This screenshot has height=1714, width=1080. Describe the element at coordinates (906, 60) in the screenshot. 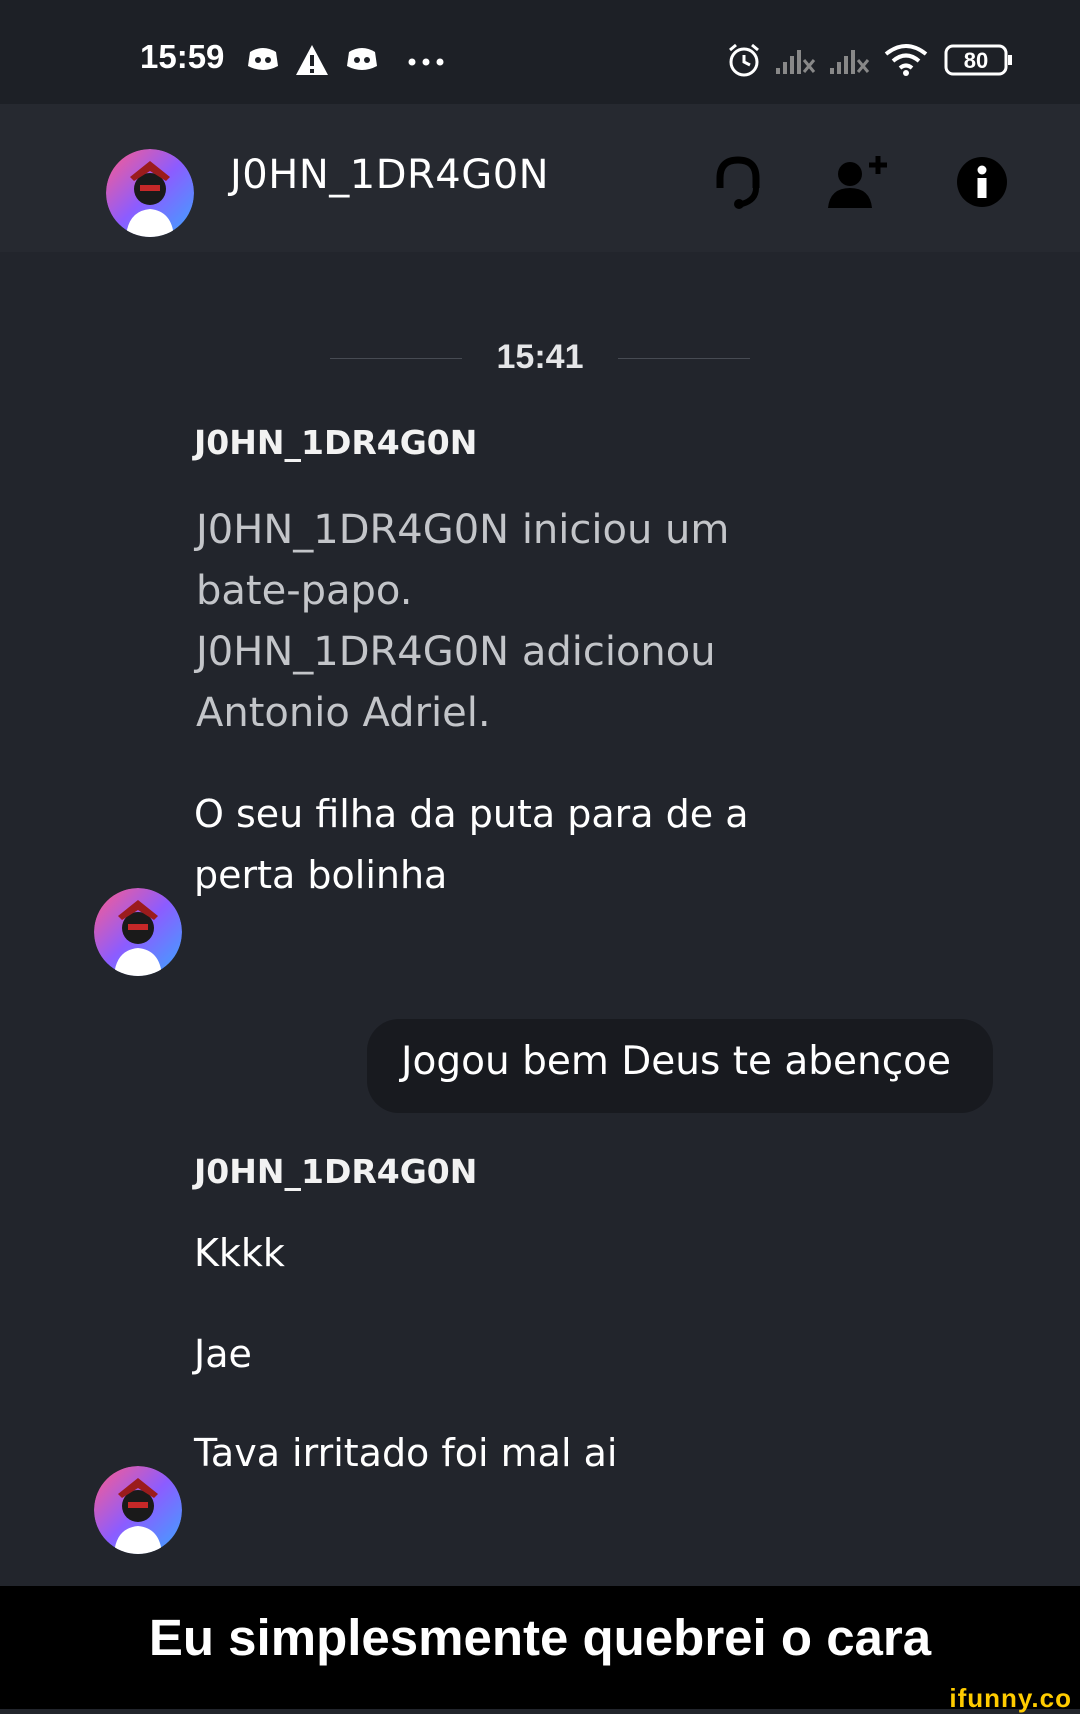

I see `wifi-icon` at that location.